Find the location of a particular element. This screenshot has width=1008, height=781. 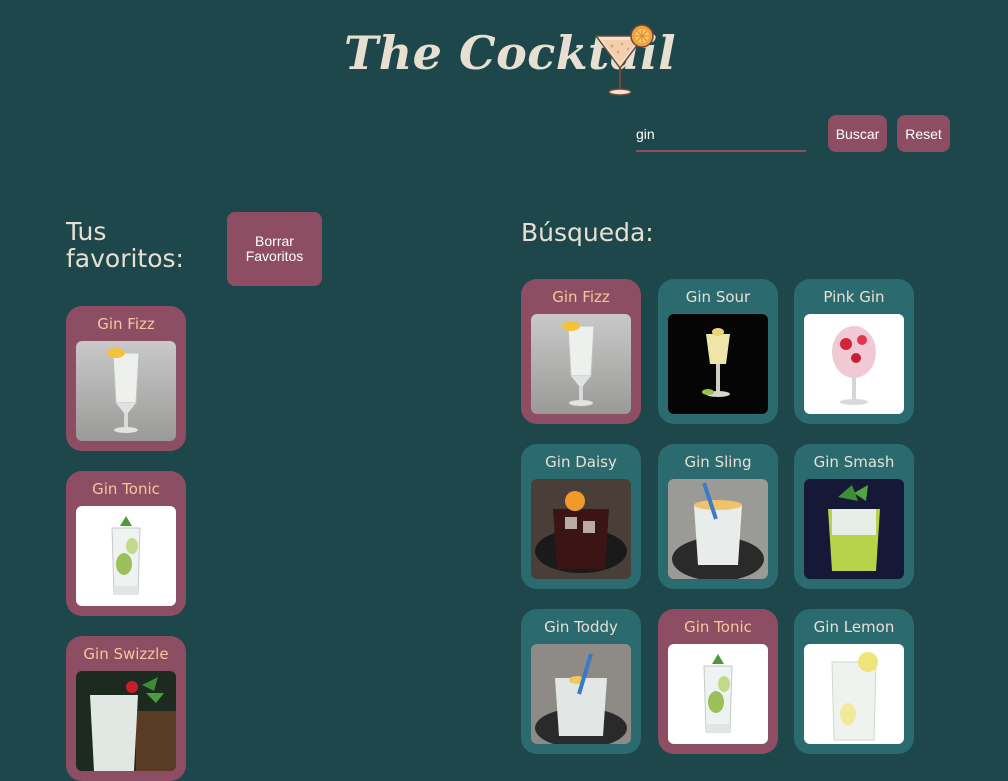

card-title: Gin Sour is located at coordinates (718, 297).